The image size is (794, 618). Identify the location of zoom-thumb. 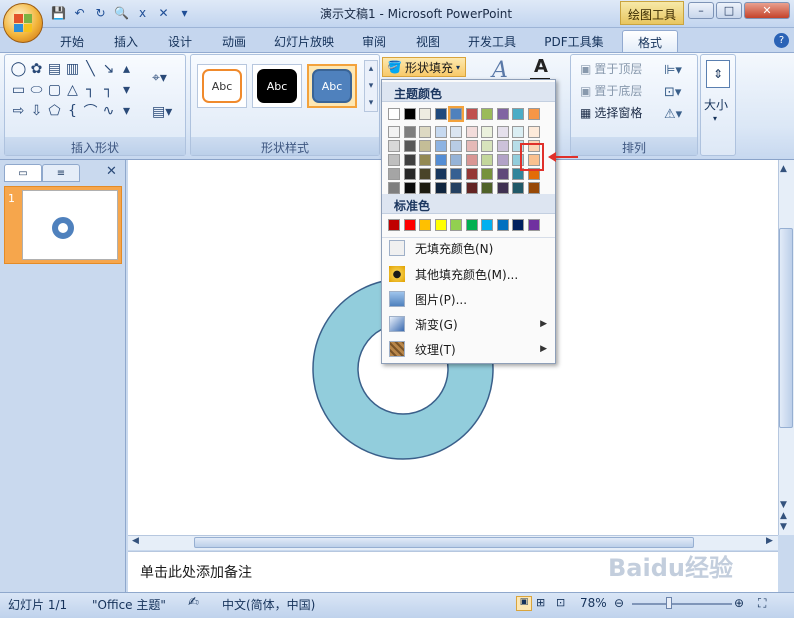
(669, 603).